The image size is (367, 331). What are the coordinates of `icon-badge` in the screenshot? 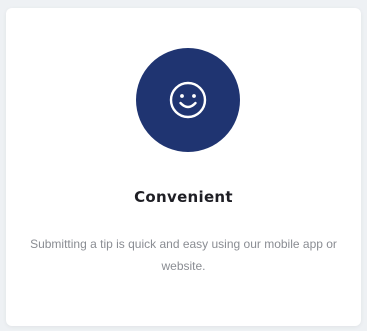 It's located at (188, 100).